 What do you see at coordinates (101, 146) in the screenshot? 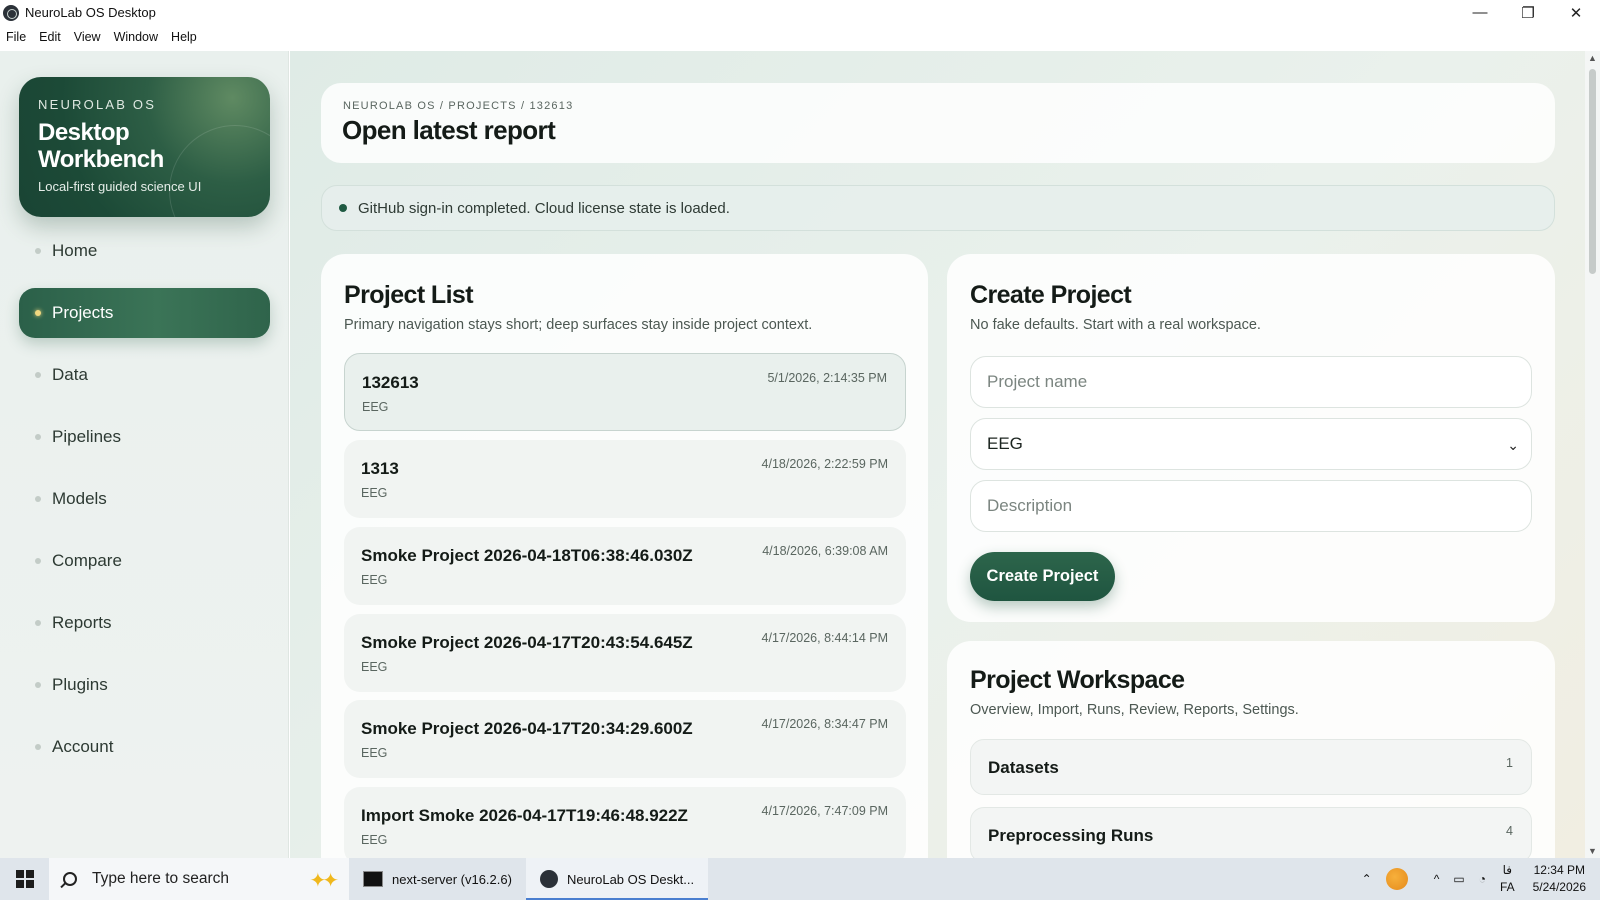
I see `brand-title: Desktop Workbench` at bounding box center [101, 146].